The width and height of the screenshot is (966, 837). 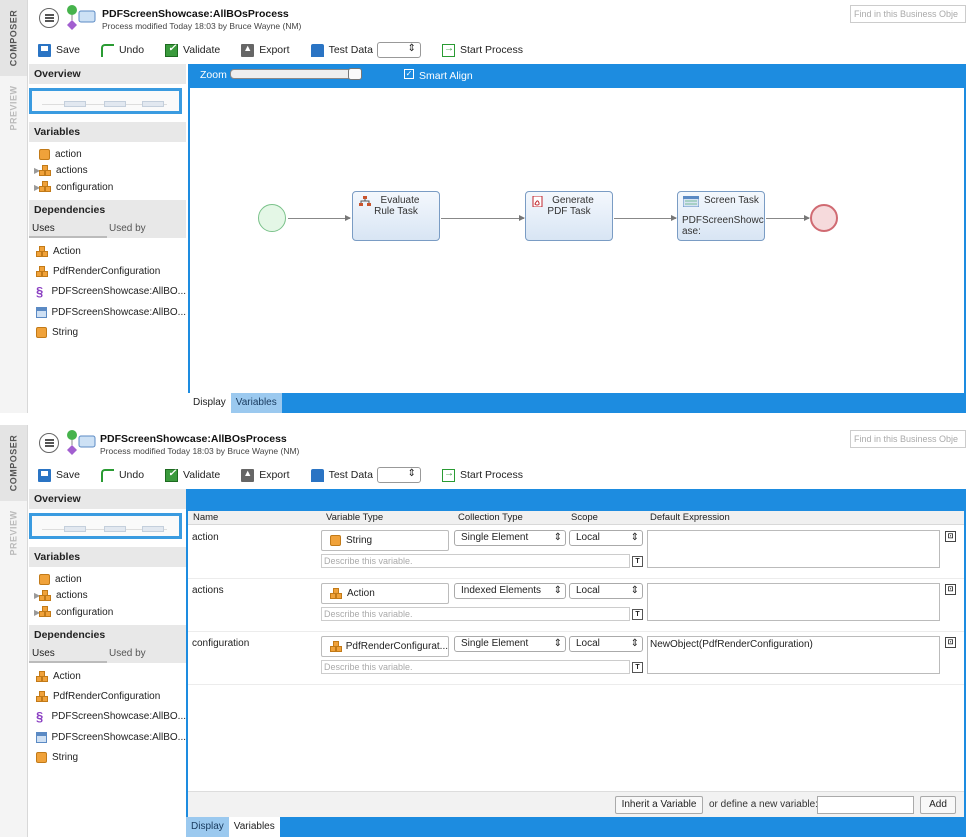 What do you see at coordinates (296, 74) in the screenshot?
I see `zoom-slider` at bounding box center [296, 74].